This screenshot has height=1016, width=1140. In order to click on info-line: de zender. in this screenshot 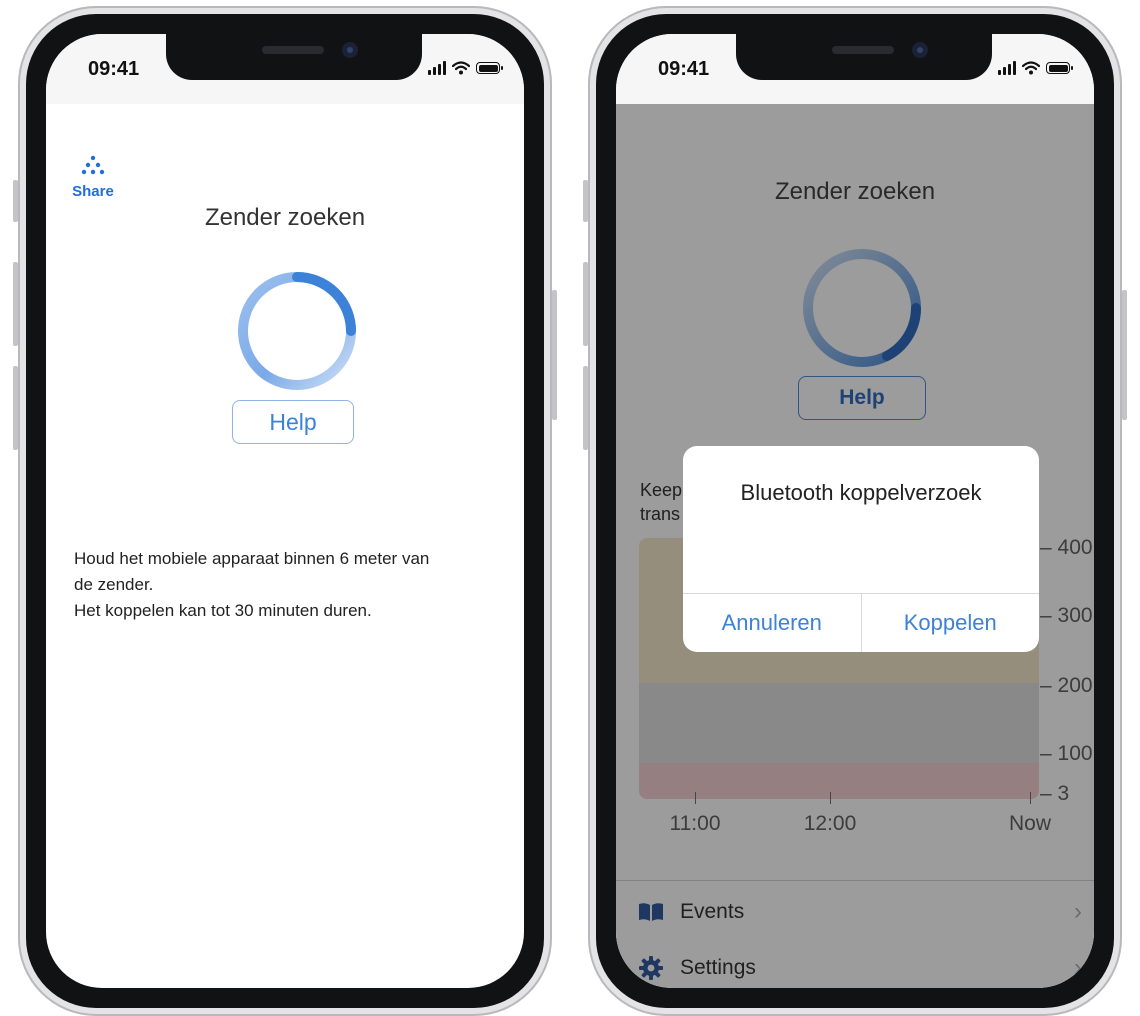, I will do `click(114, 584)`.